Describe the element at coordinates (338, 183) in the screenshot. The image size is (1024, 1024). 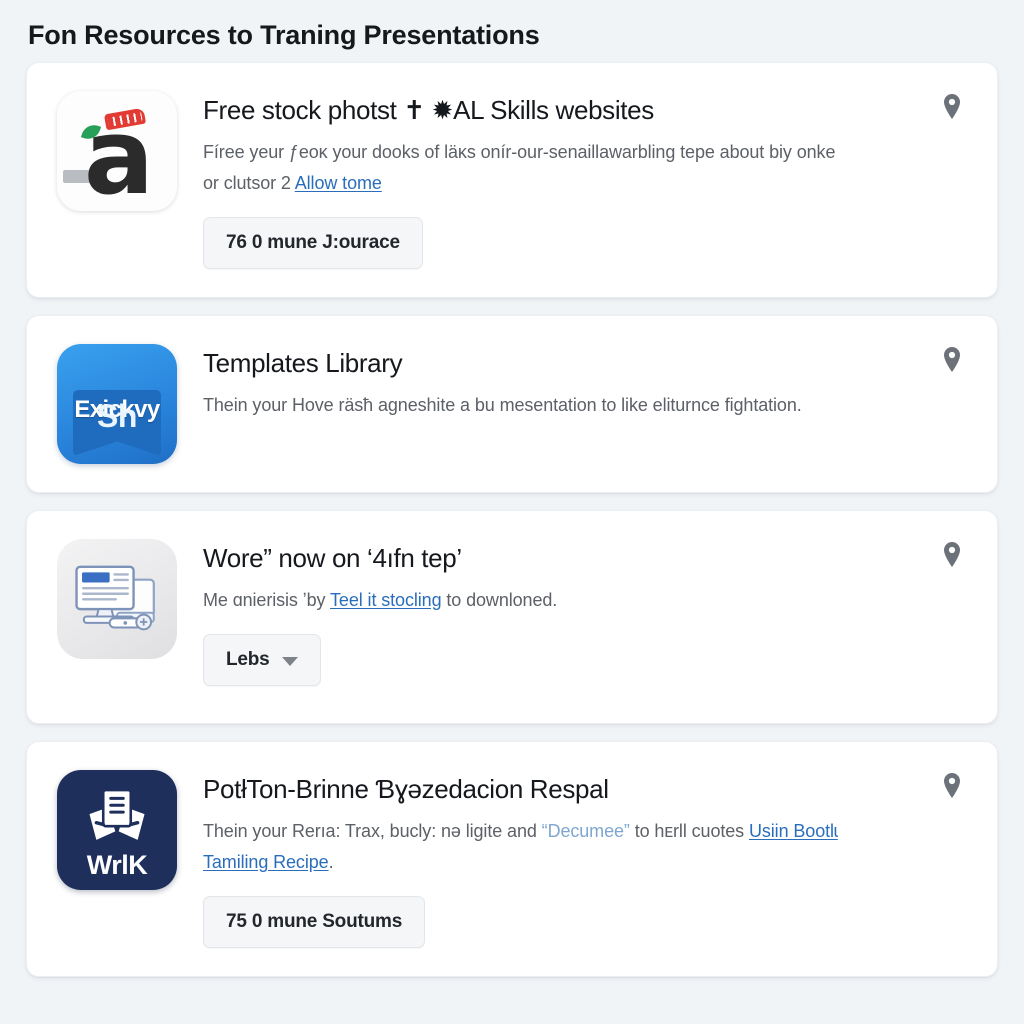
I see `allow-tome-link: Allow tome` at that location.